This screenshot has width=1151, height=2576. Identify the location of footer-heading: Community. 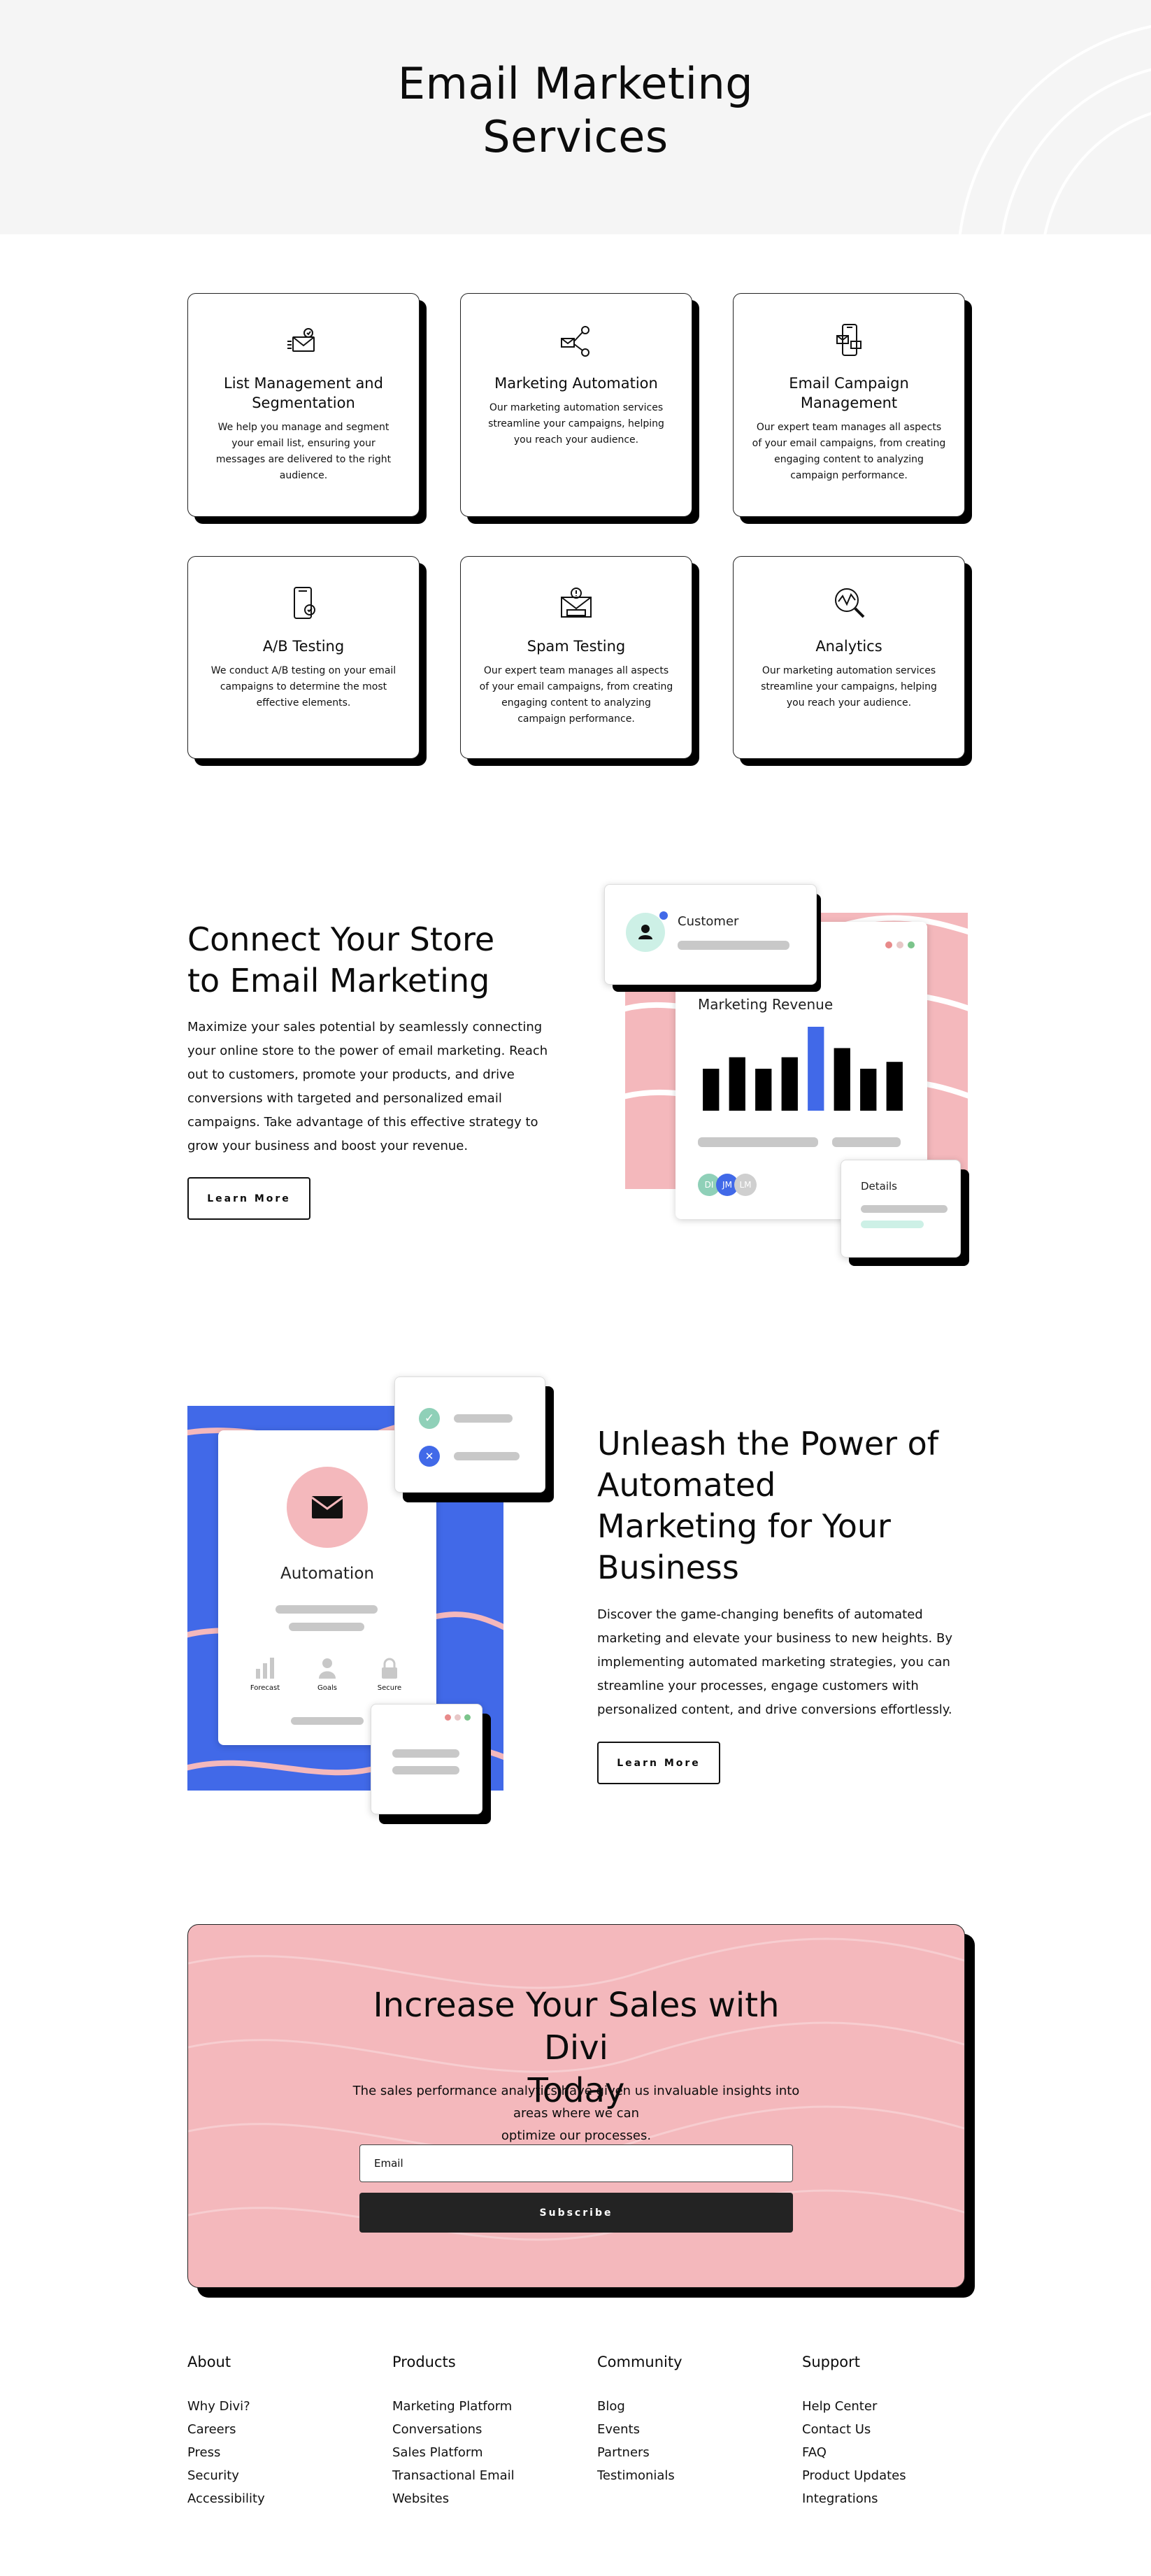
(639, 2362).